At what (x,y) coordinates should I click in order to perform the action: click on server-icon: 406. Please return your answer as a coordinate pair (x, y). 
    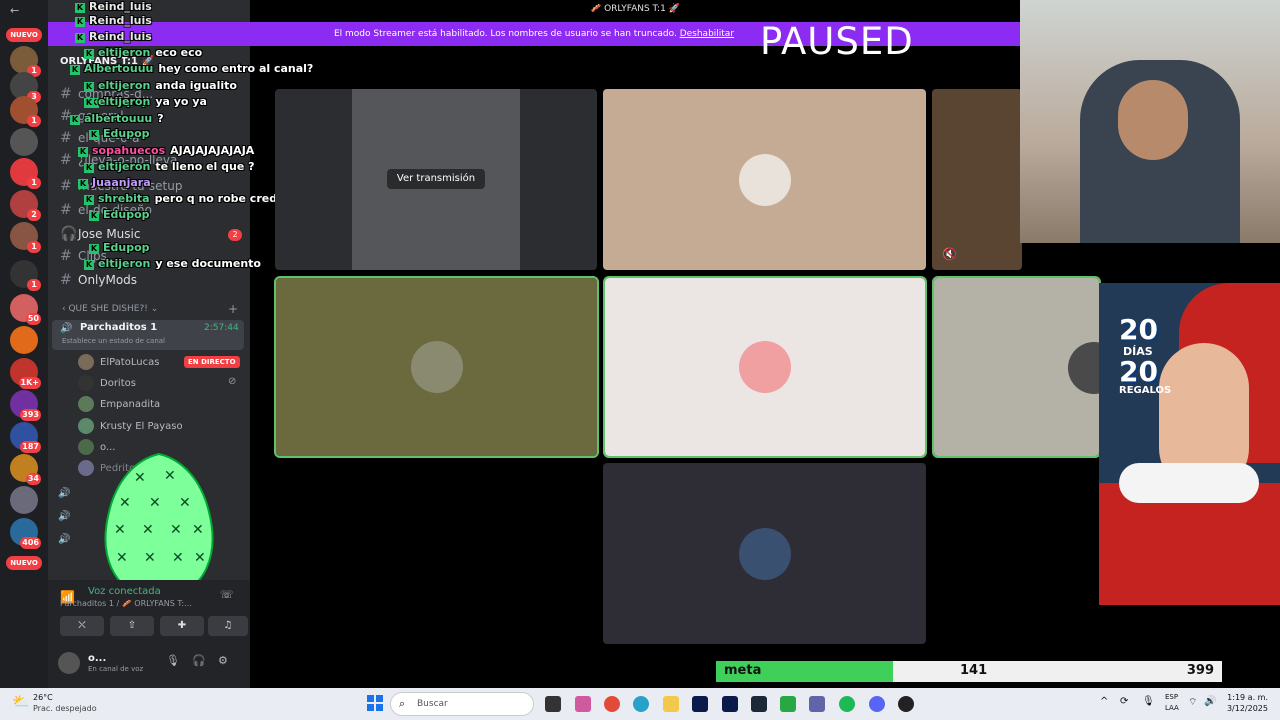
    Looking at the image, I should click on (25, 533).